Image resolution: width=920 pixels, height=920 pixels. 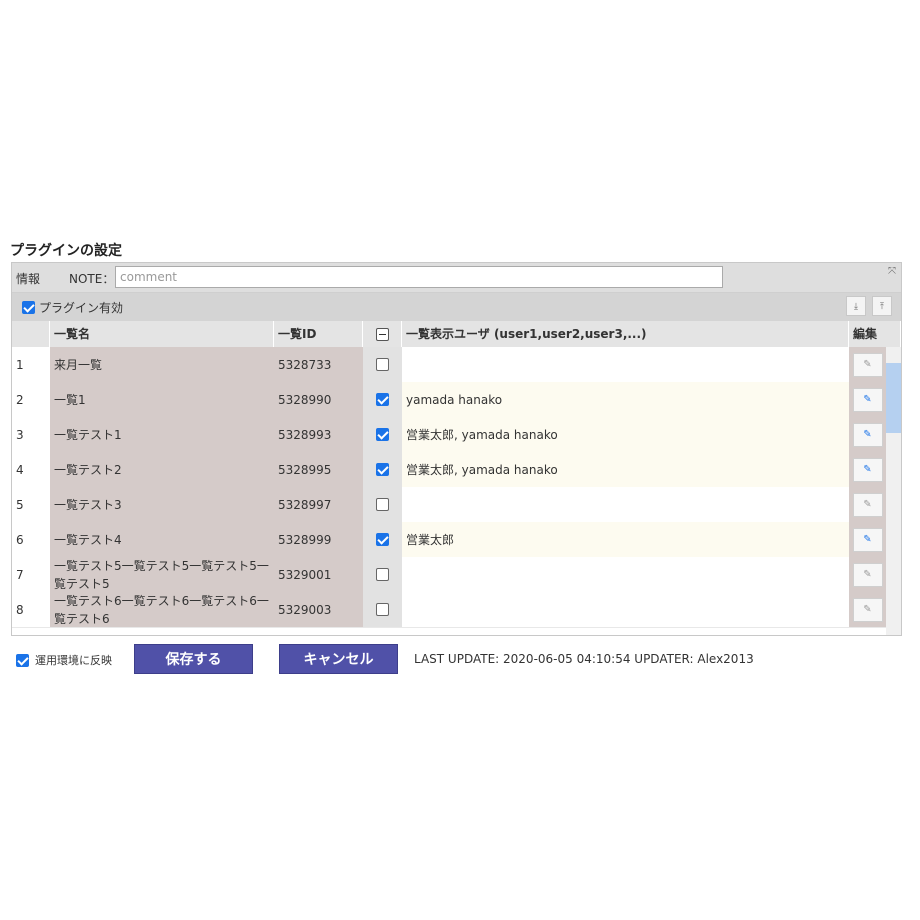 What do you see at coordinates (31, 539) in the screenshot?
I see `row-number: 6` at bounding box center [31, 539].